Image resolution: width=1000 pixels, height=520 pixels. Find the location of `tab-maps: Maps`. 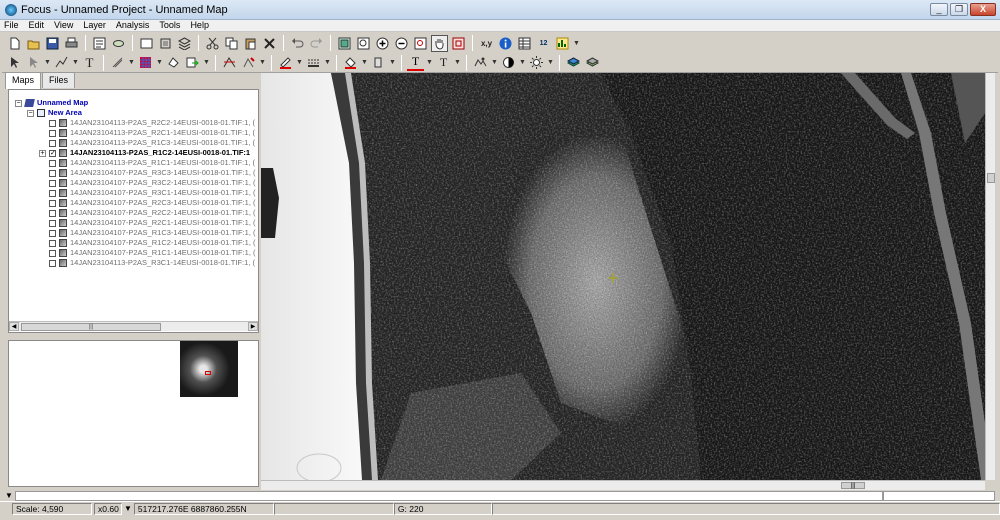

tab-maps: Maps is located at coordinates (23, 80).